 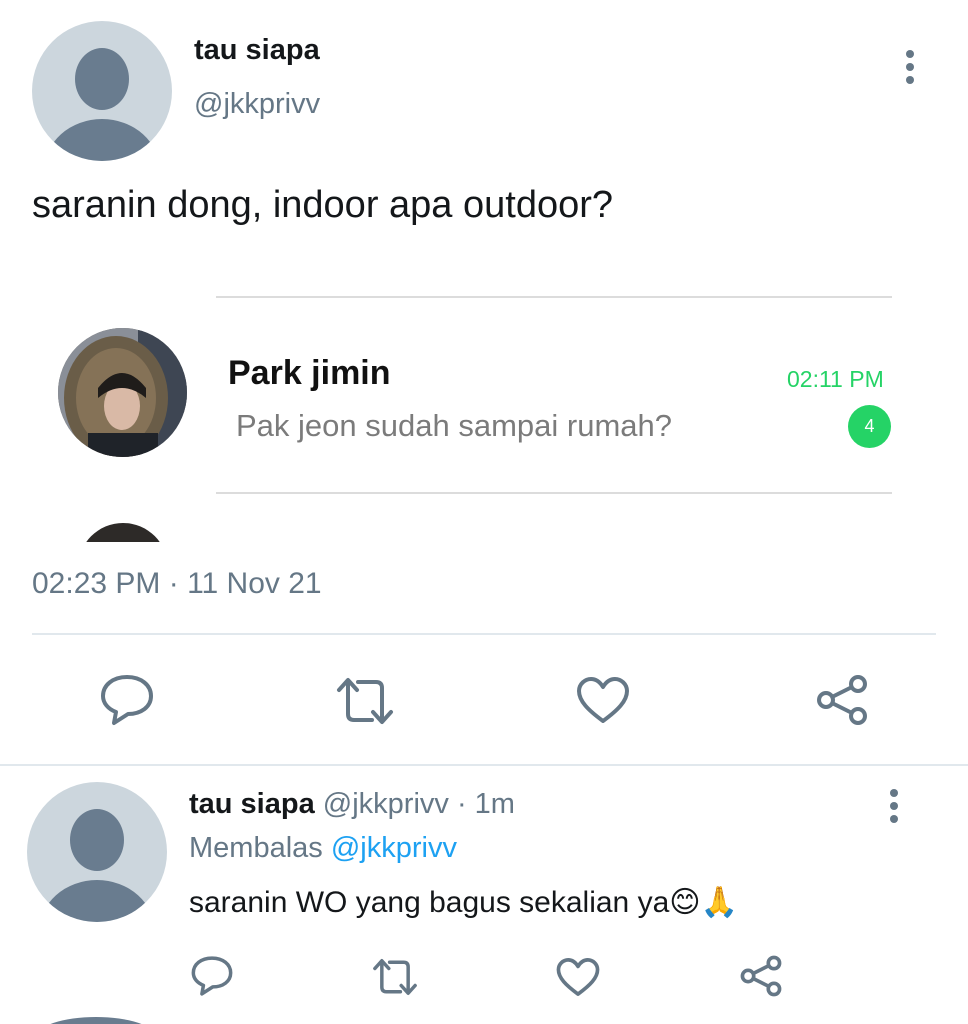 I want to click on chat-contact-name: Park jimin, so click(x=309, y=373).